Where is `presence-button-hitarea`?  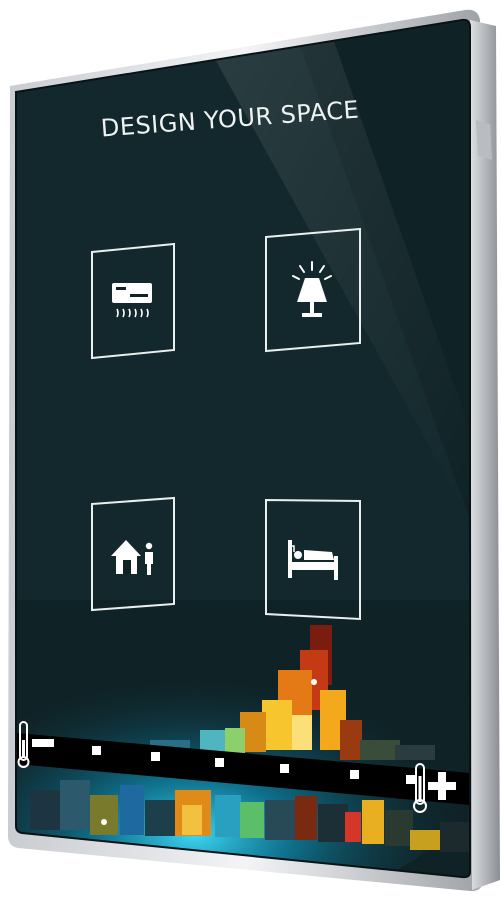
presence-button-hitarea is located at coordinates (133, 554).